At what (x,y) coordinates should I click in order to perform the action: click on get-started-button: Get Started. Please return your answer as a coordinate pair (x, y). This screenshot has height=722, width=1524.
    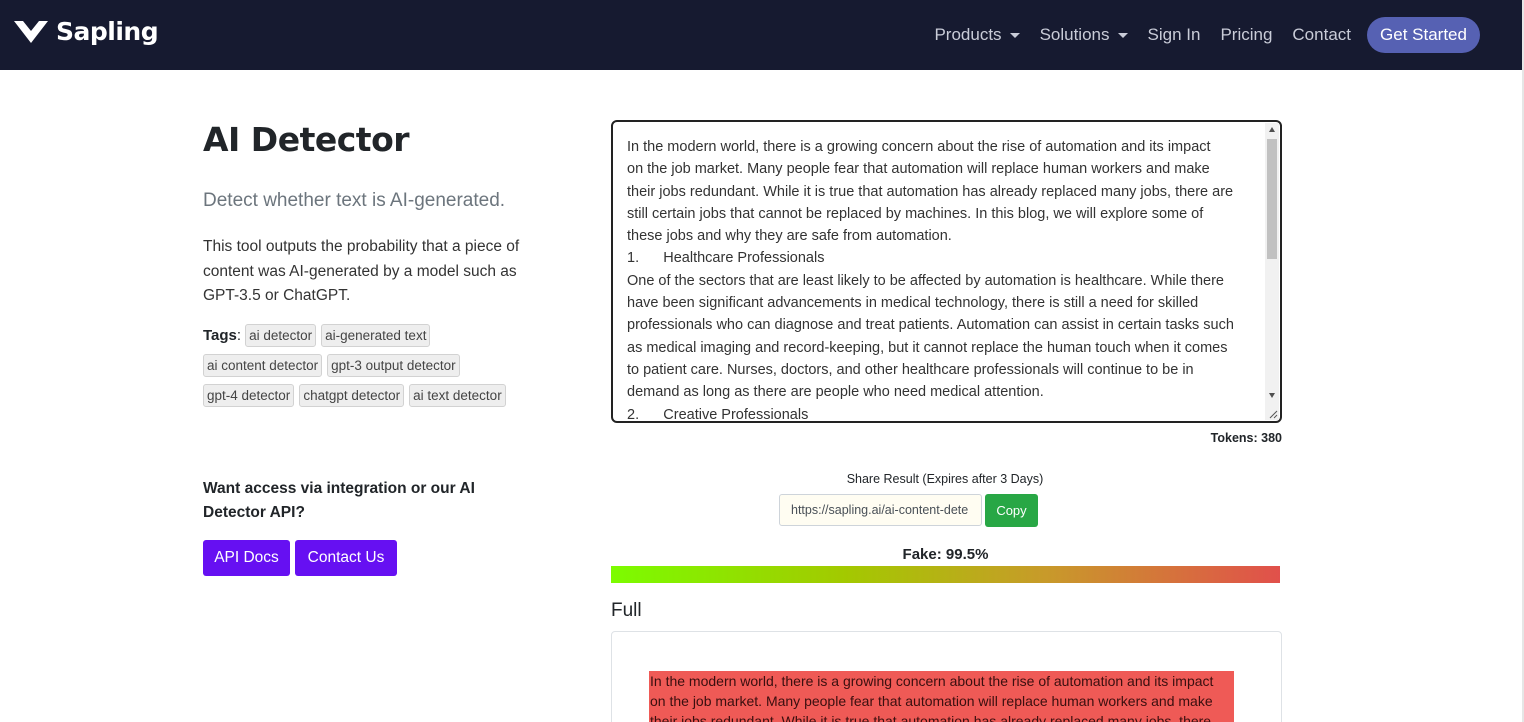
    Looking at the image, I should click on (1423, 35).